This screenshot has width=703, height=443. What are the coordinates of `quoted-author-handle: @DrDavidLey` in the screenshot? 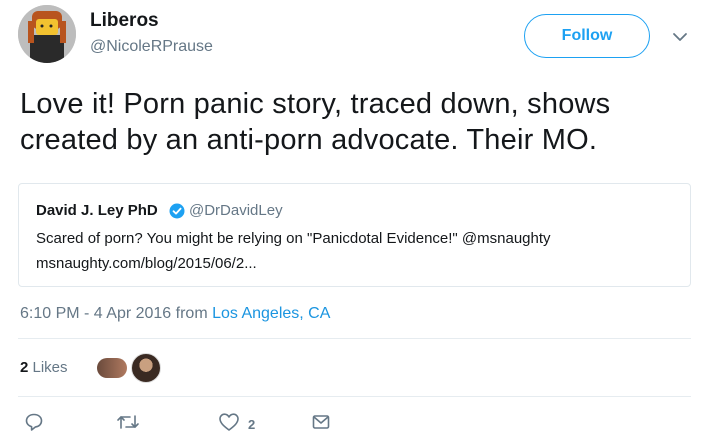 It's located at (236, 210).